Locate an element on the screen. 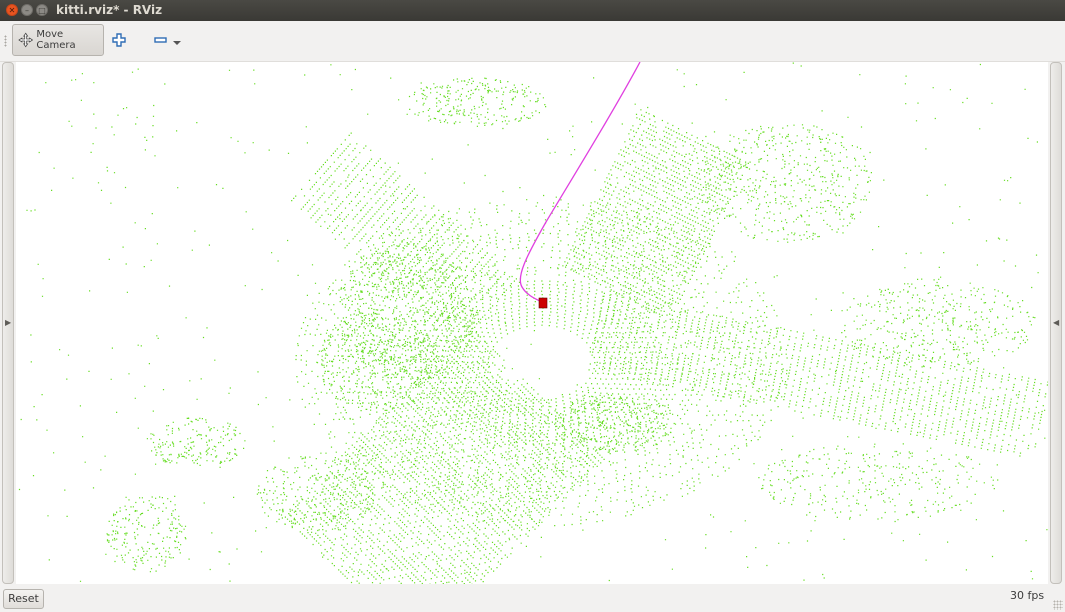  window-title: kitti.rviz* - RViz is located at coordinates (109, 10).